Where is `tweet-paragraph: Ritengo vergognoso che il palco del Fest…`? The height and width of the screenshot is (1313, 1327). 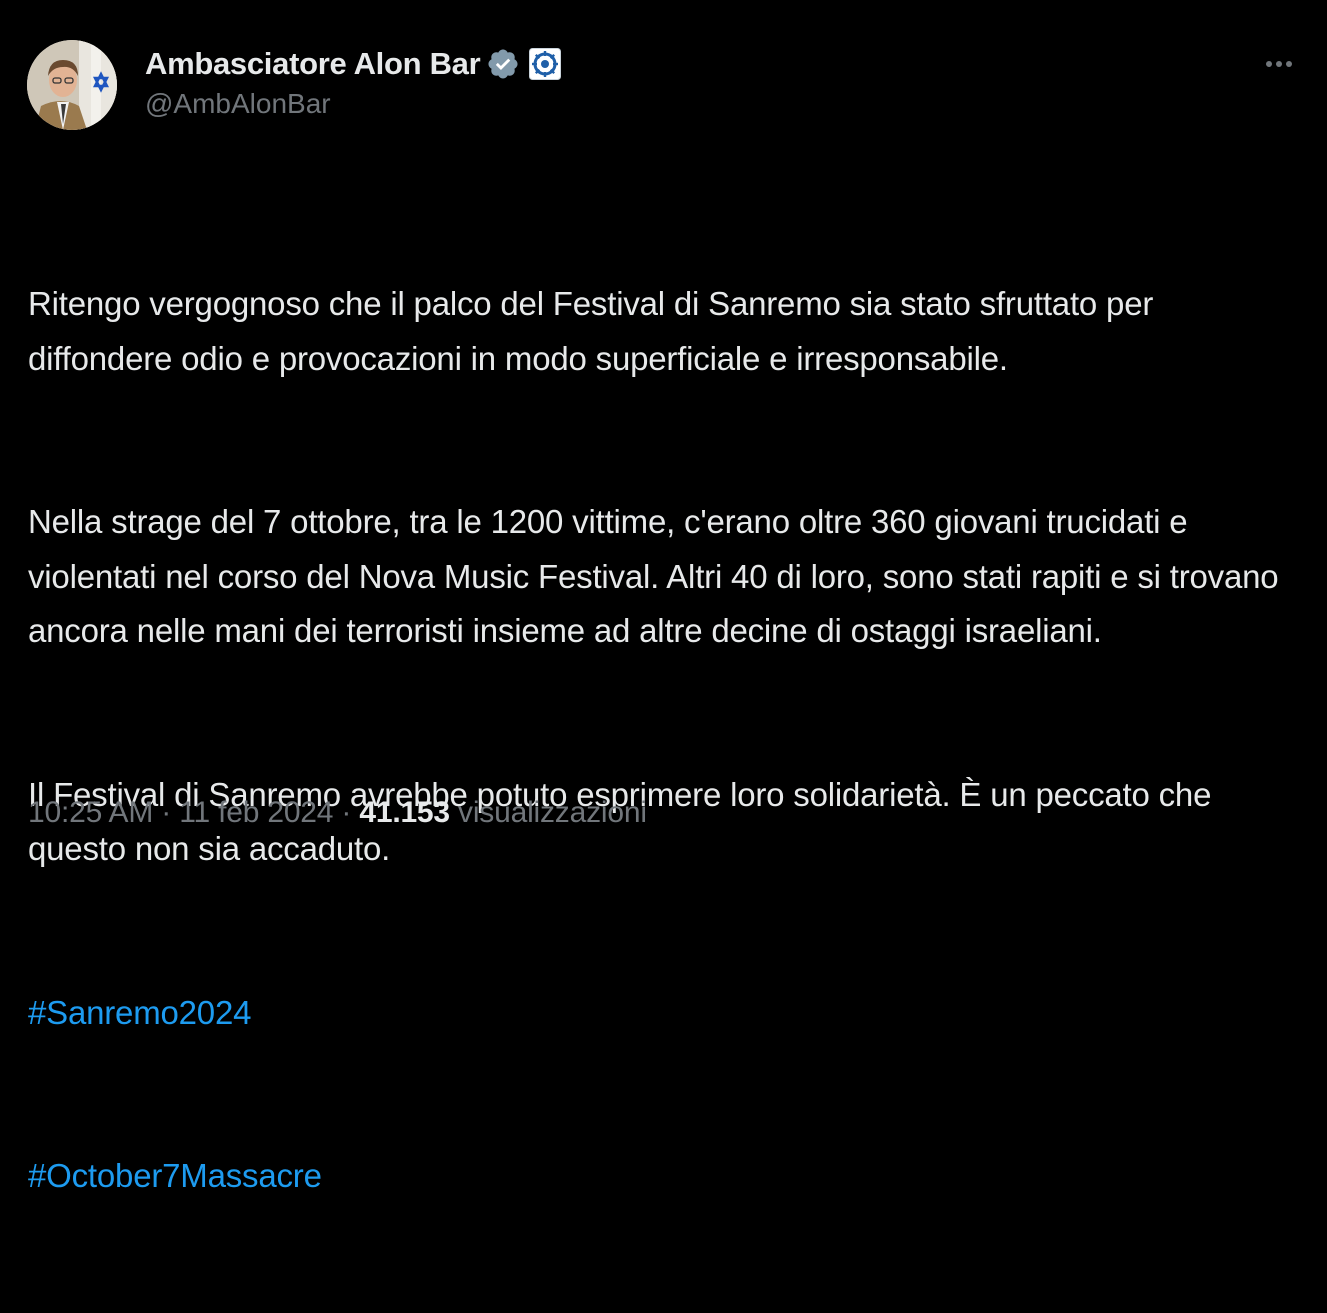 tweet-paragraph: Ritengo vergognoso che il palco del Fest… is located at coordinates (595, 331).